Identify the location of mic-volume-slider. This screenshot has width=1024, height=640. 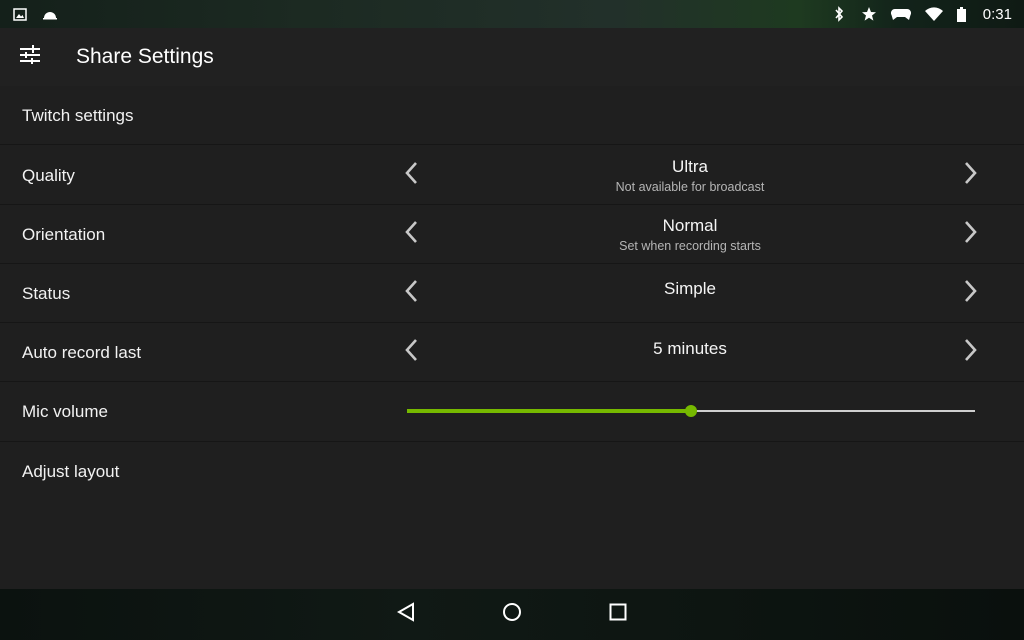
(691, 411).